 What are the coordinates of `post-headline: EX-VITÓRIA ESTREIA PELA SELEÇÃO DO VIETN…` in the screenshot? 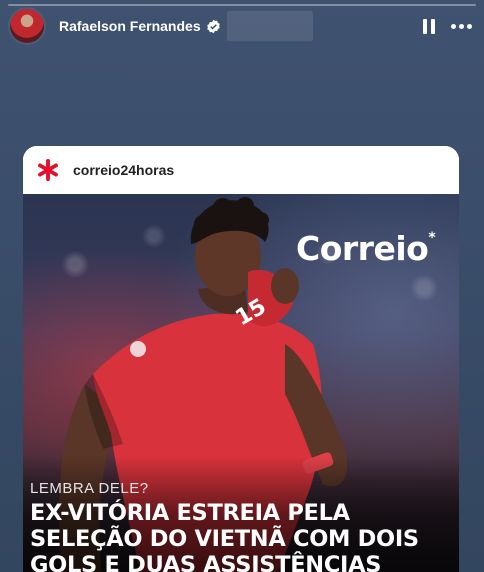 It's located at (240, 536).